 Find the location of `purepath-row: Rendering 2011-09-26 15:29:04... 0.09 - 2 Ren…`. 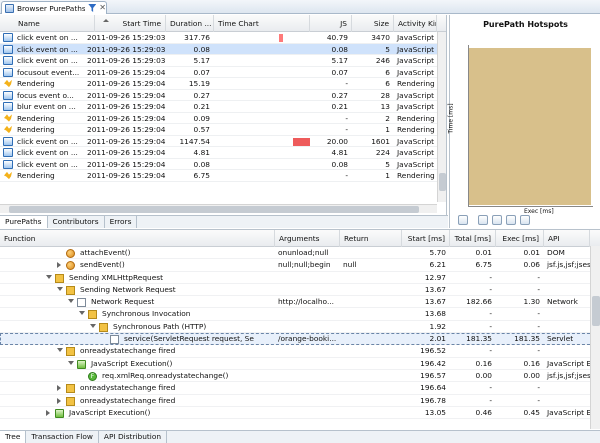

purepath-row: Rendering 2011-09-26 15:29:04... 0.09 - 2 Ren… is located at coordinates (223, 118).